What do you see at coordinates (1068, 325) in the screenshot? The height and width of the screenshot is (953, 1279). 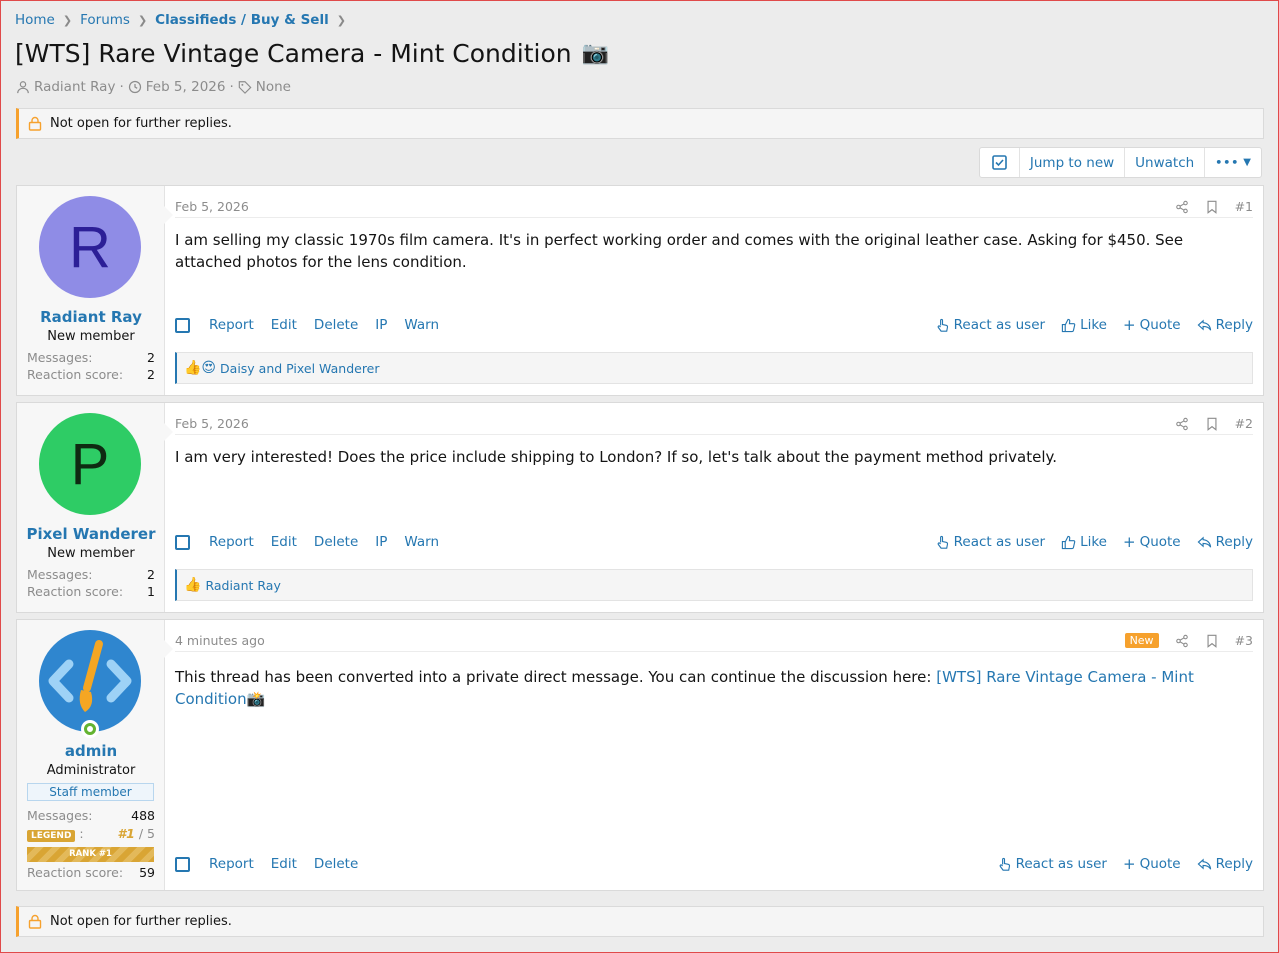 I see `thumbs-up-icon` at bounding box center [1068, 325].